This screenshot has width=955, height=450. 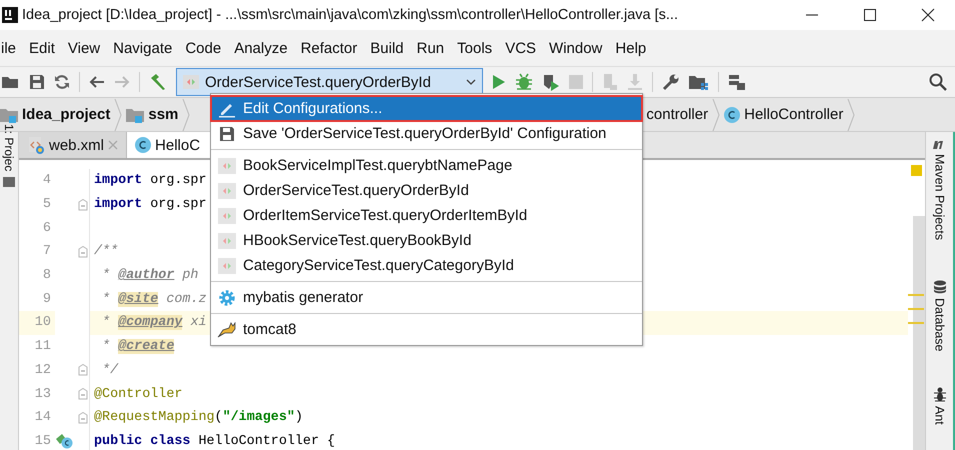 What do you see at coordinates (329, 48) in the screenshot?
I see `menu-item: Refactor` at bounding box center [329, 48].